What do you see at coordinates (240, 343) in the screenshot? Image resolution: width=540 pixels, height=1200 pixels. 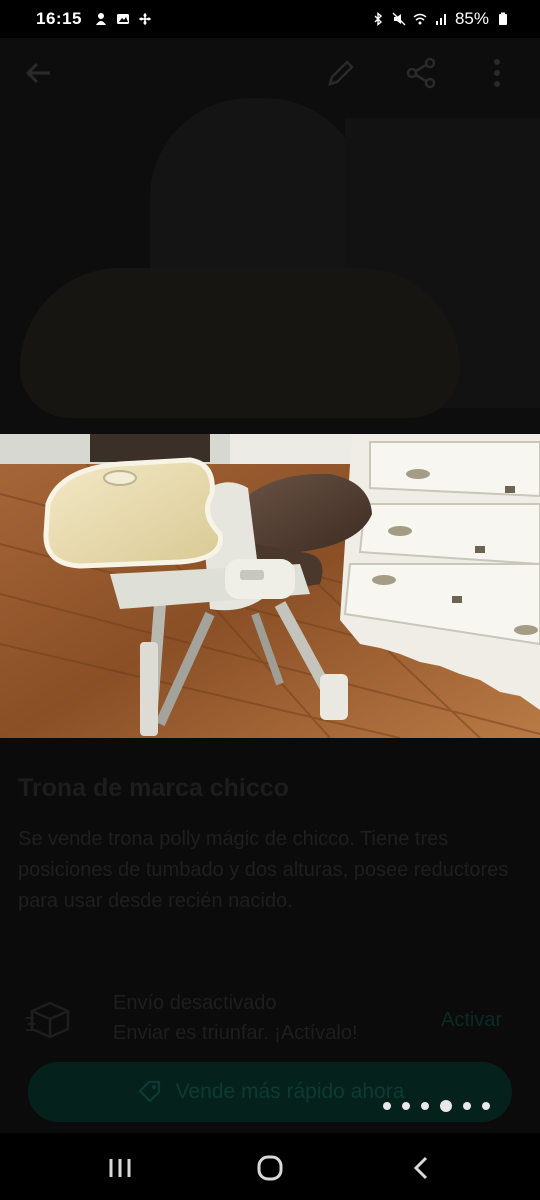 I see `background-tray-shape` at bounding box center [240, 343].